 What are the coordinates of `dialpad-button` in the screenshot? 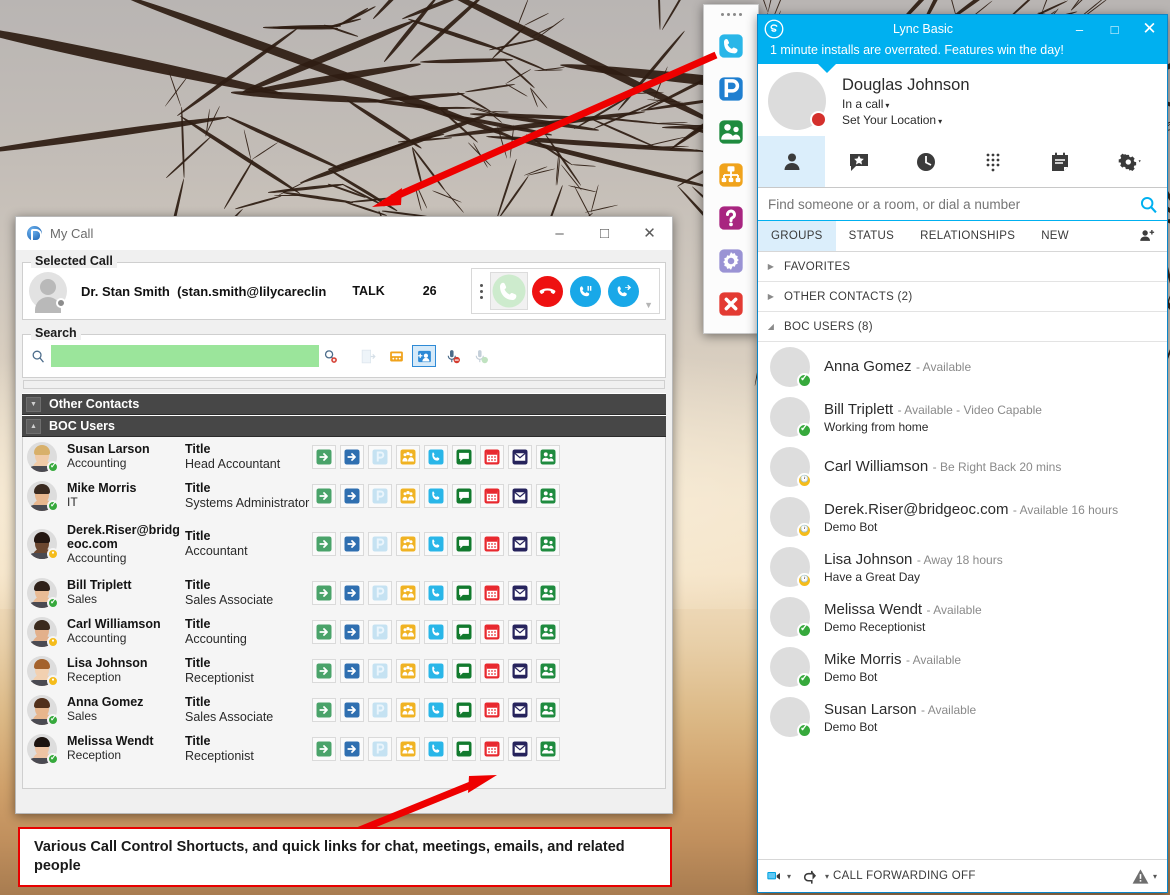 It's located at (396, 356).